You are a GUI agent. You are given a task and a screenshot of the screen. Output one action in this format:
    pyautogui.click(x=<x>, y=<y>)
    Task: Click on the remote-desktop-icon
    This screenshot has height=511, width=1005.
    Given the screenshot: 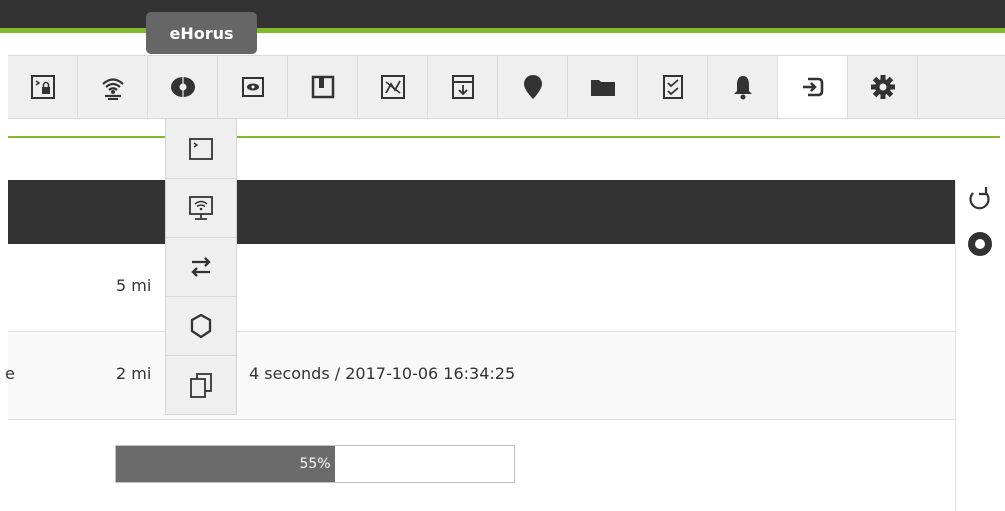 What is the action you would take?
    pyautogui.click(x=201, y=207)
    